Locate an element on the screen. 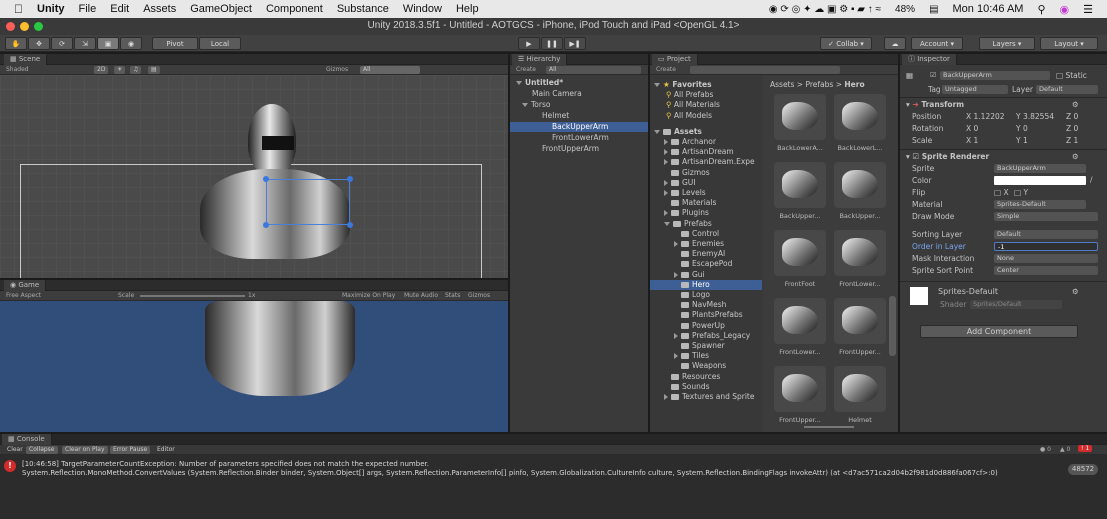  project-folder: EscapePod is located at coordinates (706, 264).